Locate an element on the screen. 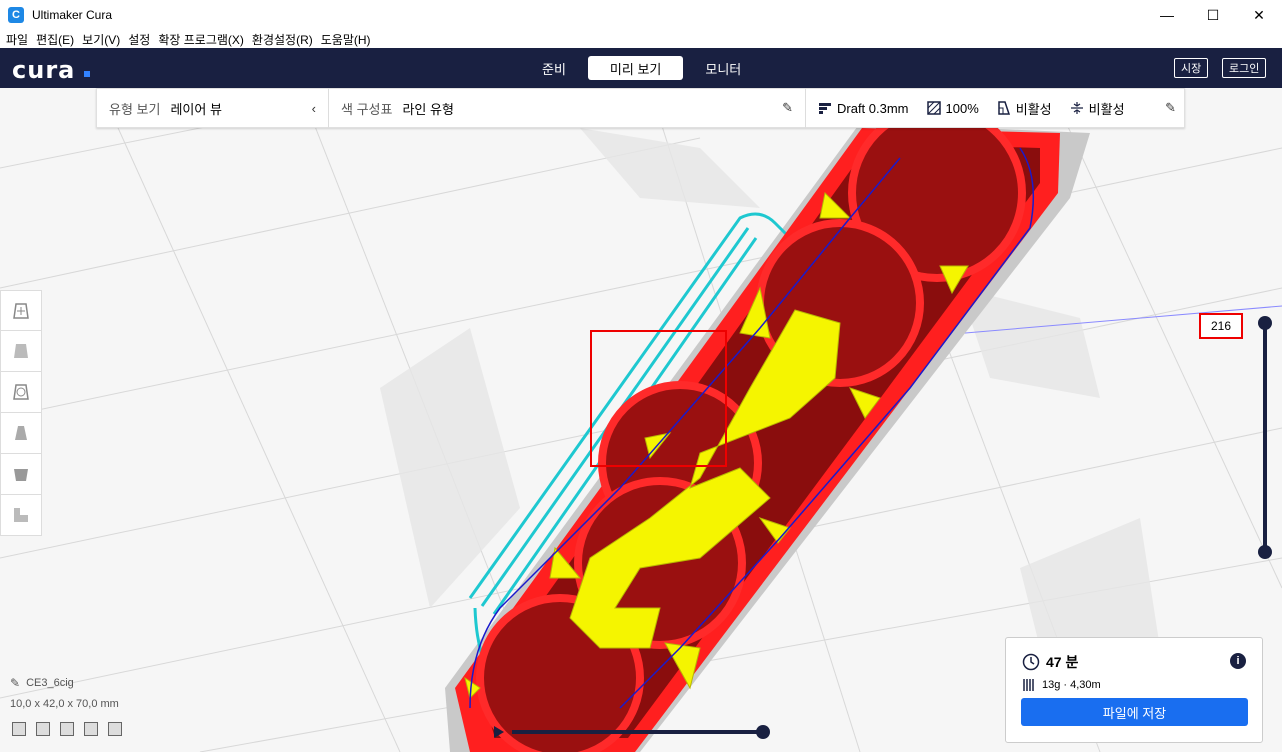  mirror-tool-button is located at coordinates (21, 433).